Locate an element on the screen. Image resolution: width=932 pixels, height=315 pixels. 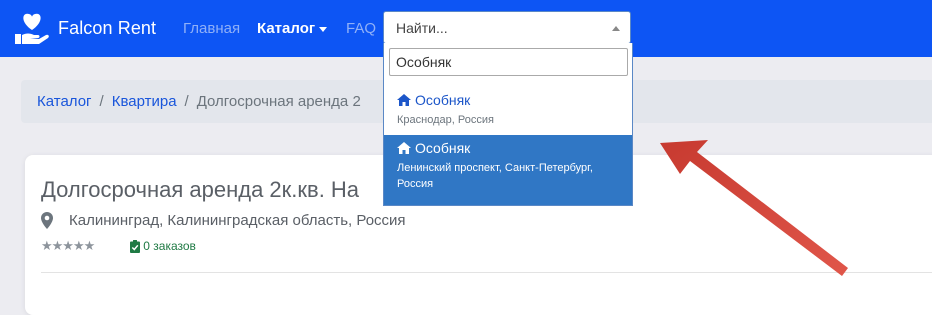
listing-title: Долгосрочная аренда 2к.кв. На is located at coordinates (200, 189).